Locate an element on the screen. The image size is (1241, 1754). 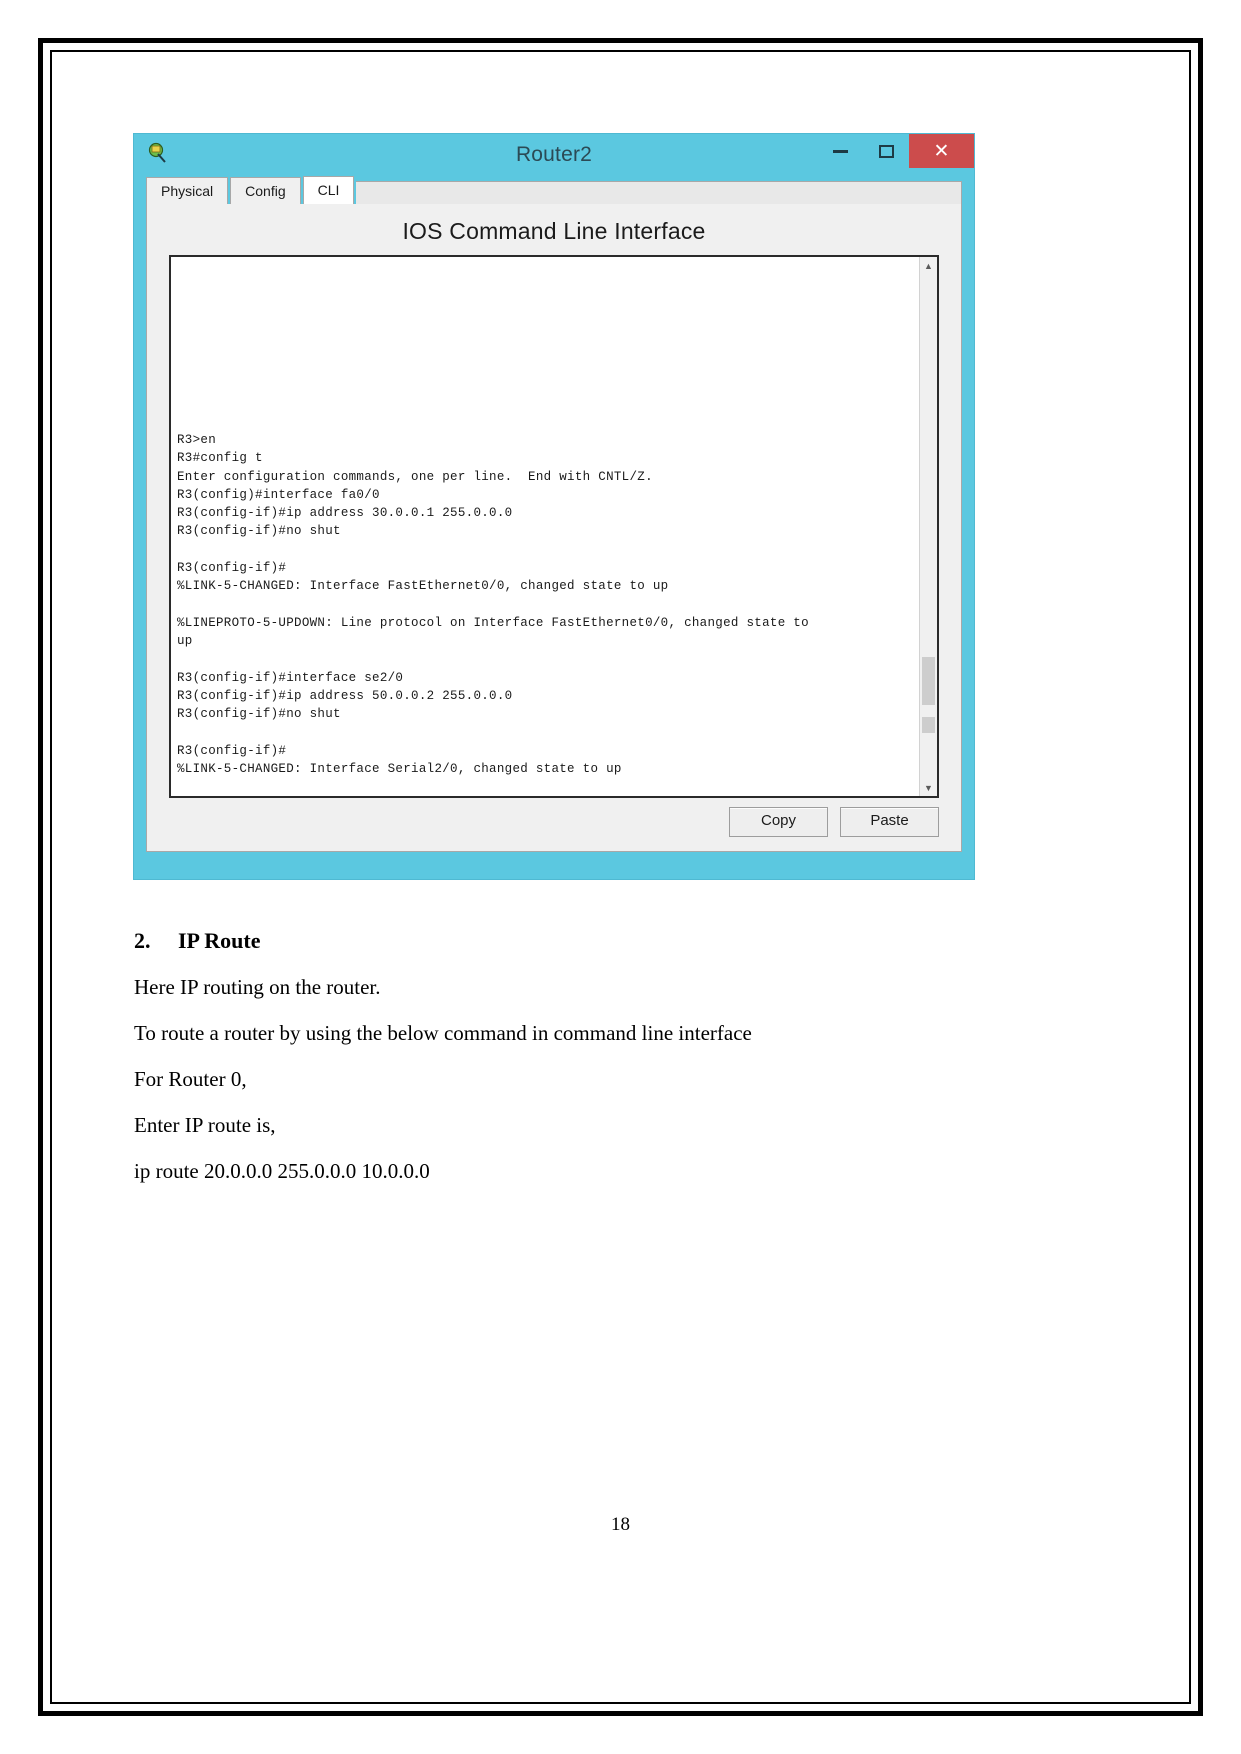
paragraph-1: Here IP routing on the router. is located at coordinates (257, 987).